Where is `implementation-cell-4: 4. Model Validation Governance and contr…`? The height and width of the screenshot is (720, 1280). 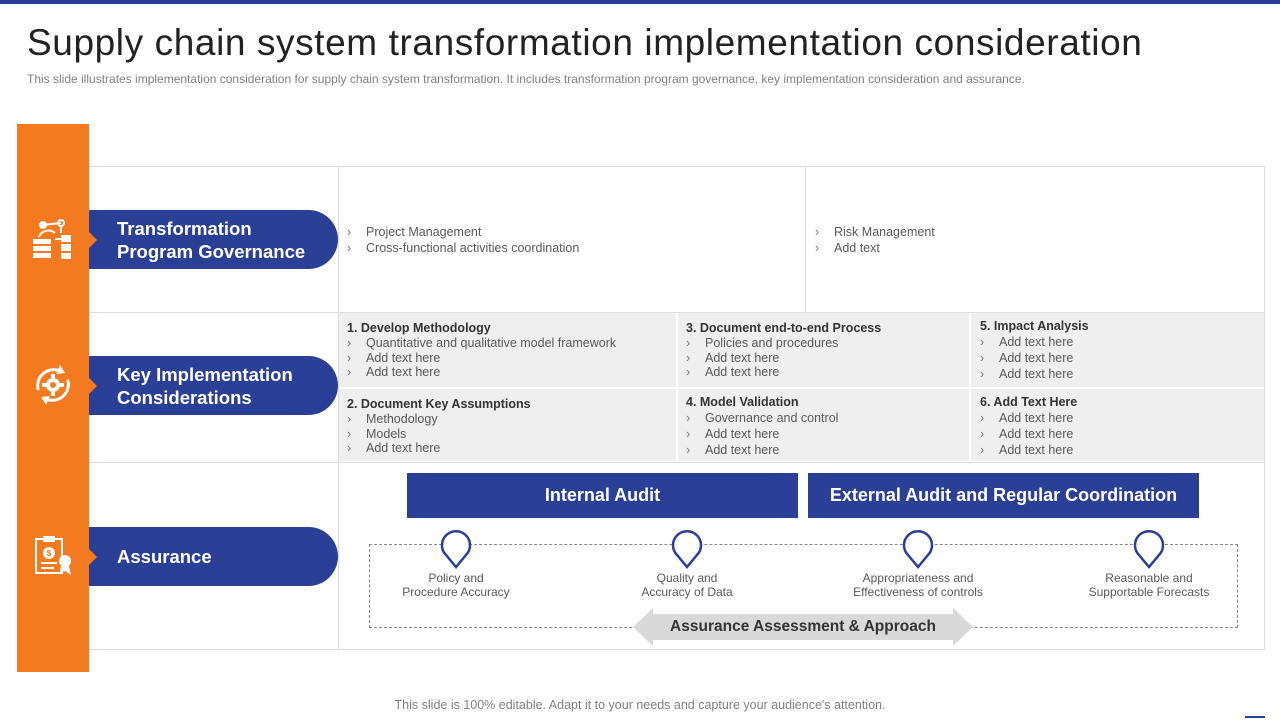
implementation-cell-4: 4. Model Validation Governance and contr… is located at coordinates (823, 425).